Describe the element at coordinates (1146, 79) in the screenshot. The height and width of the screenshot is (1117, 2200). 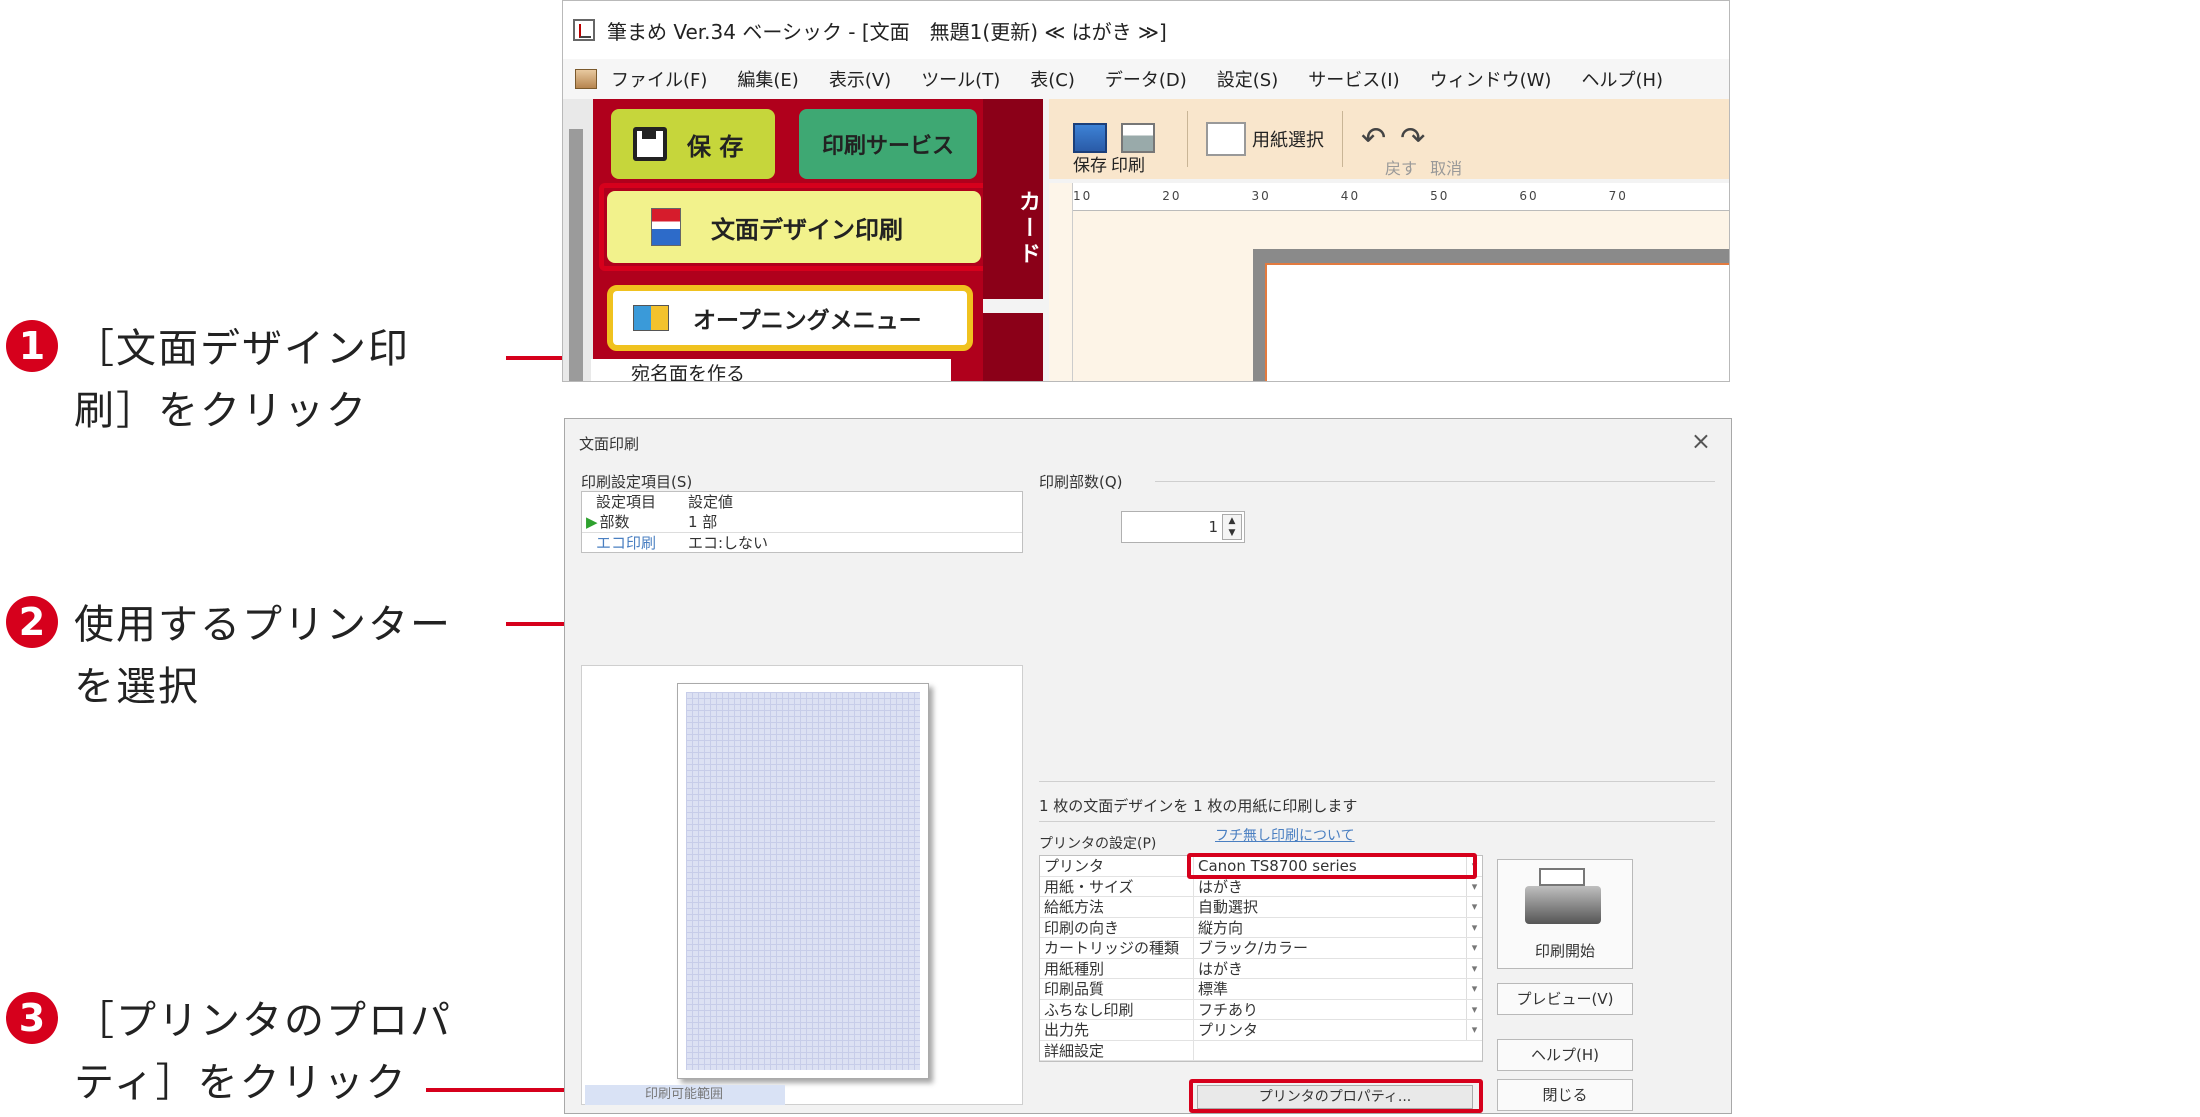
I see `menu-data: データ(D)` at that location.